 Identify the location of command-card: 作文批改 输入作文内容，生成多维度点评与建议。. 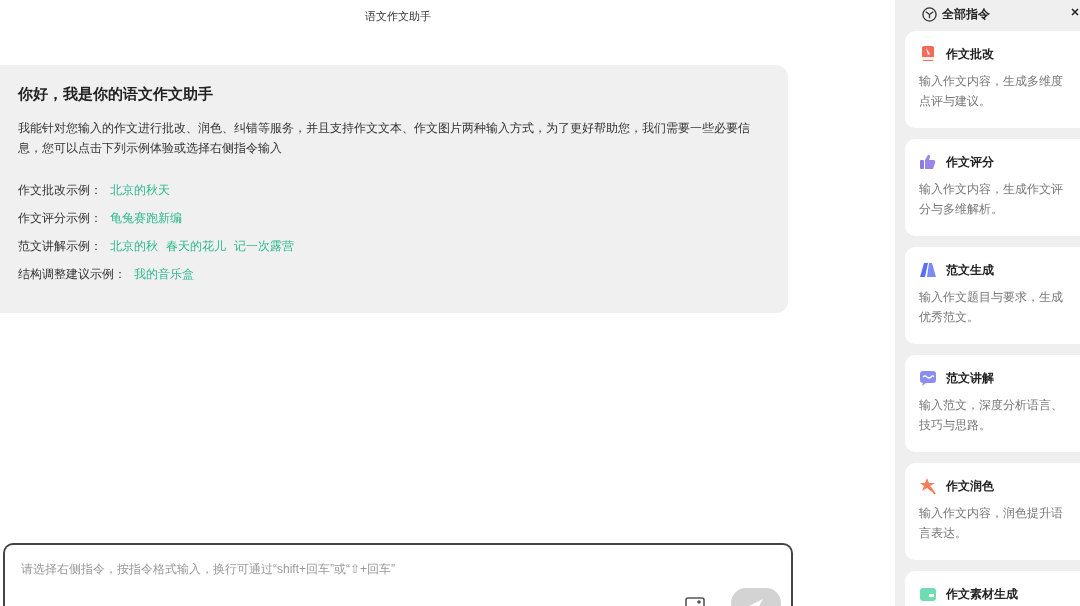
(992, 79).